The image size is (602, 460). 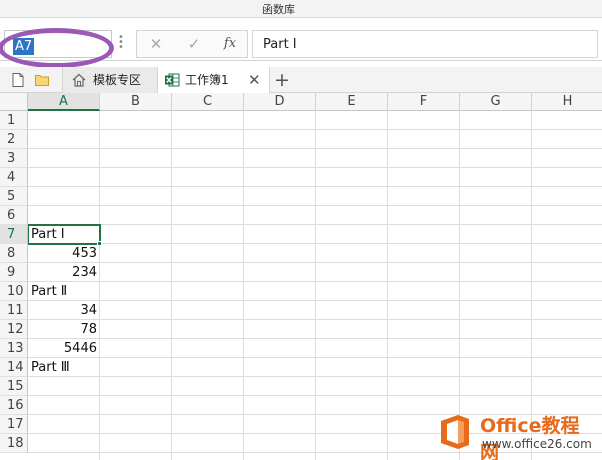 I want to click on watermark-title: Office教程网, so click(x=530, y=437).